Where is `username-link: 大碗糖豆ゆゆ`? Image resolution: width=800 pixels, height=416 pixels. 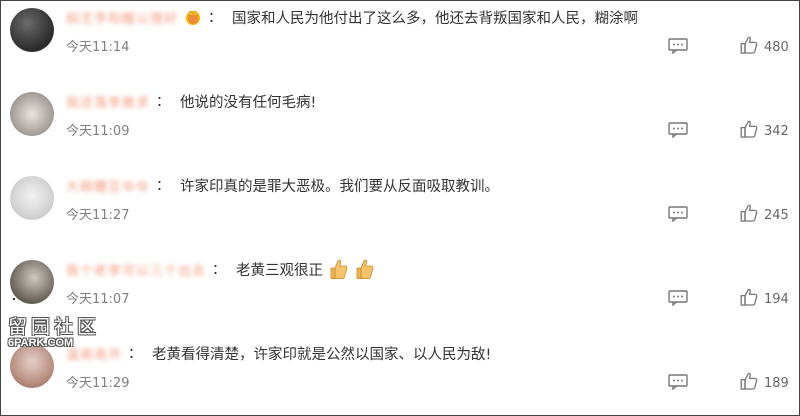
username-link: 大碗糖豆ゆゆ is located at coordinates (108, 185).